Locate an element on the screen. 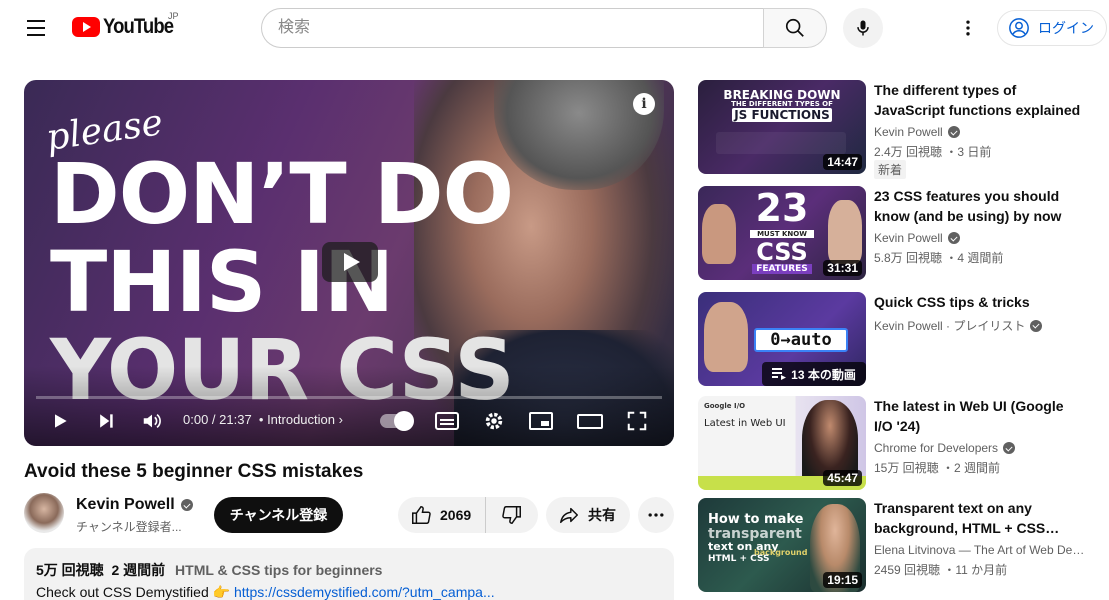 This screenshot has width=1109, height=600. recommendation-views: 5.8万 回視聴 ・4 週間前 is located at coordinates (939, 258).